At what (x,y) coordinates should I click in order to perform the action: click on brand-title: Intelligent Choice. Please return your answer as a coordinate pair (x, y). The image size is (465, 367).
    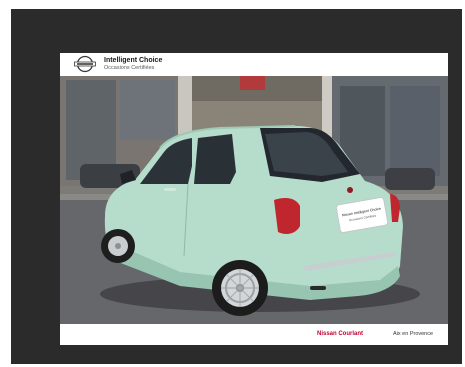
    Looking at the image, I should click on (133, 60).